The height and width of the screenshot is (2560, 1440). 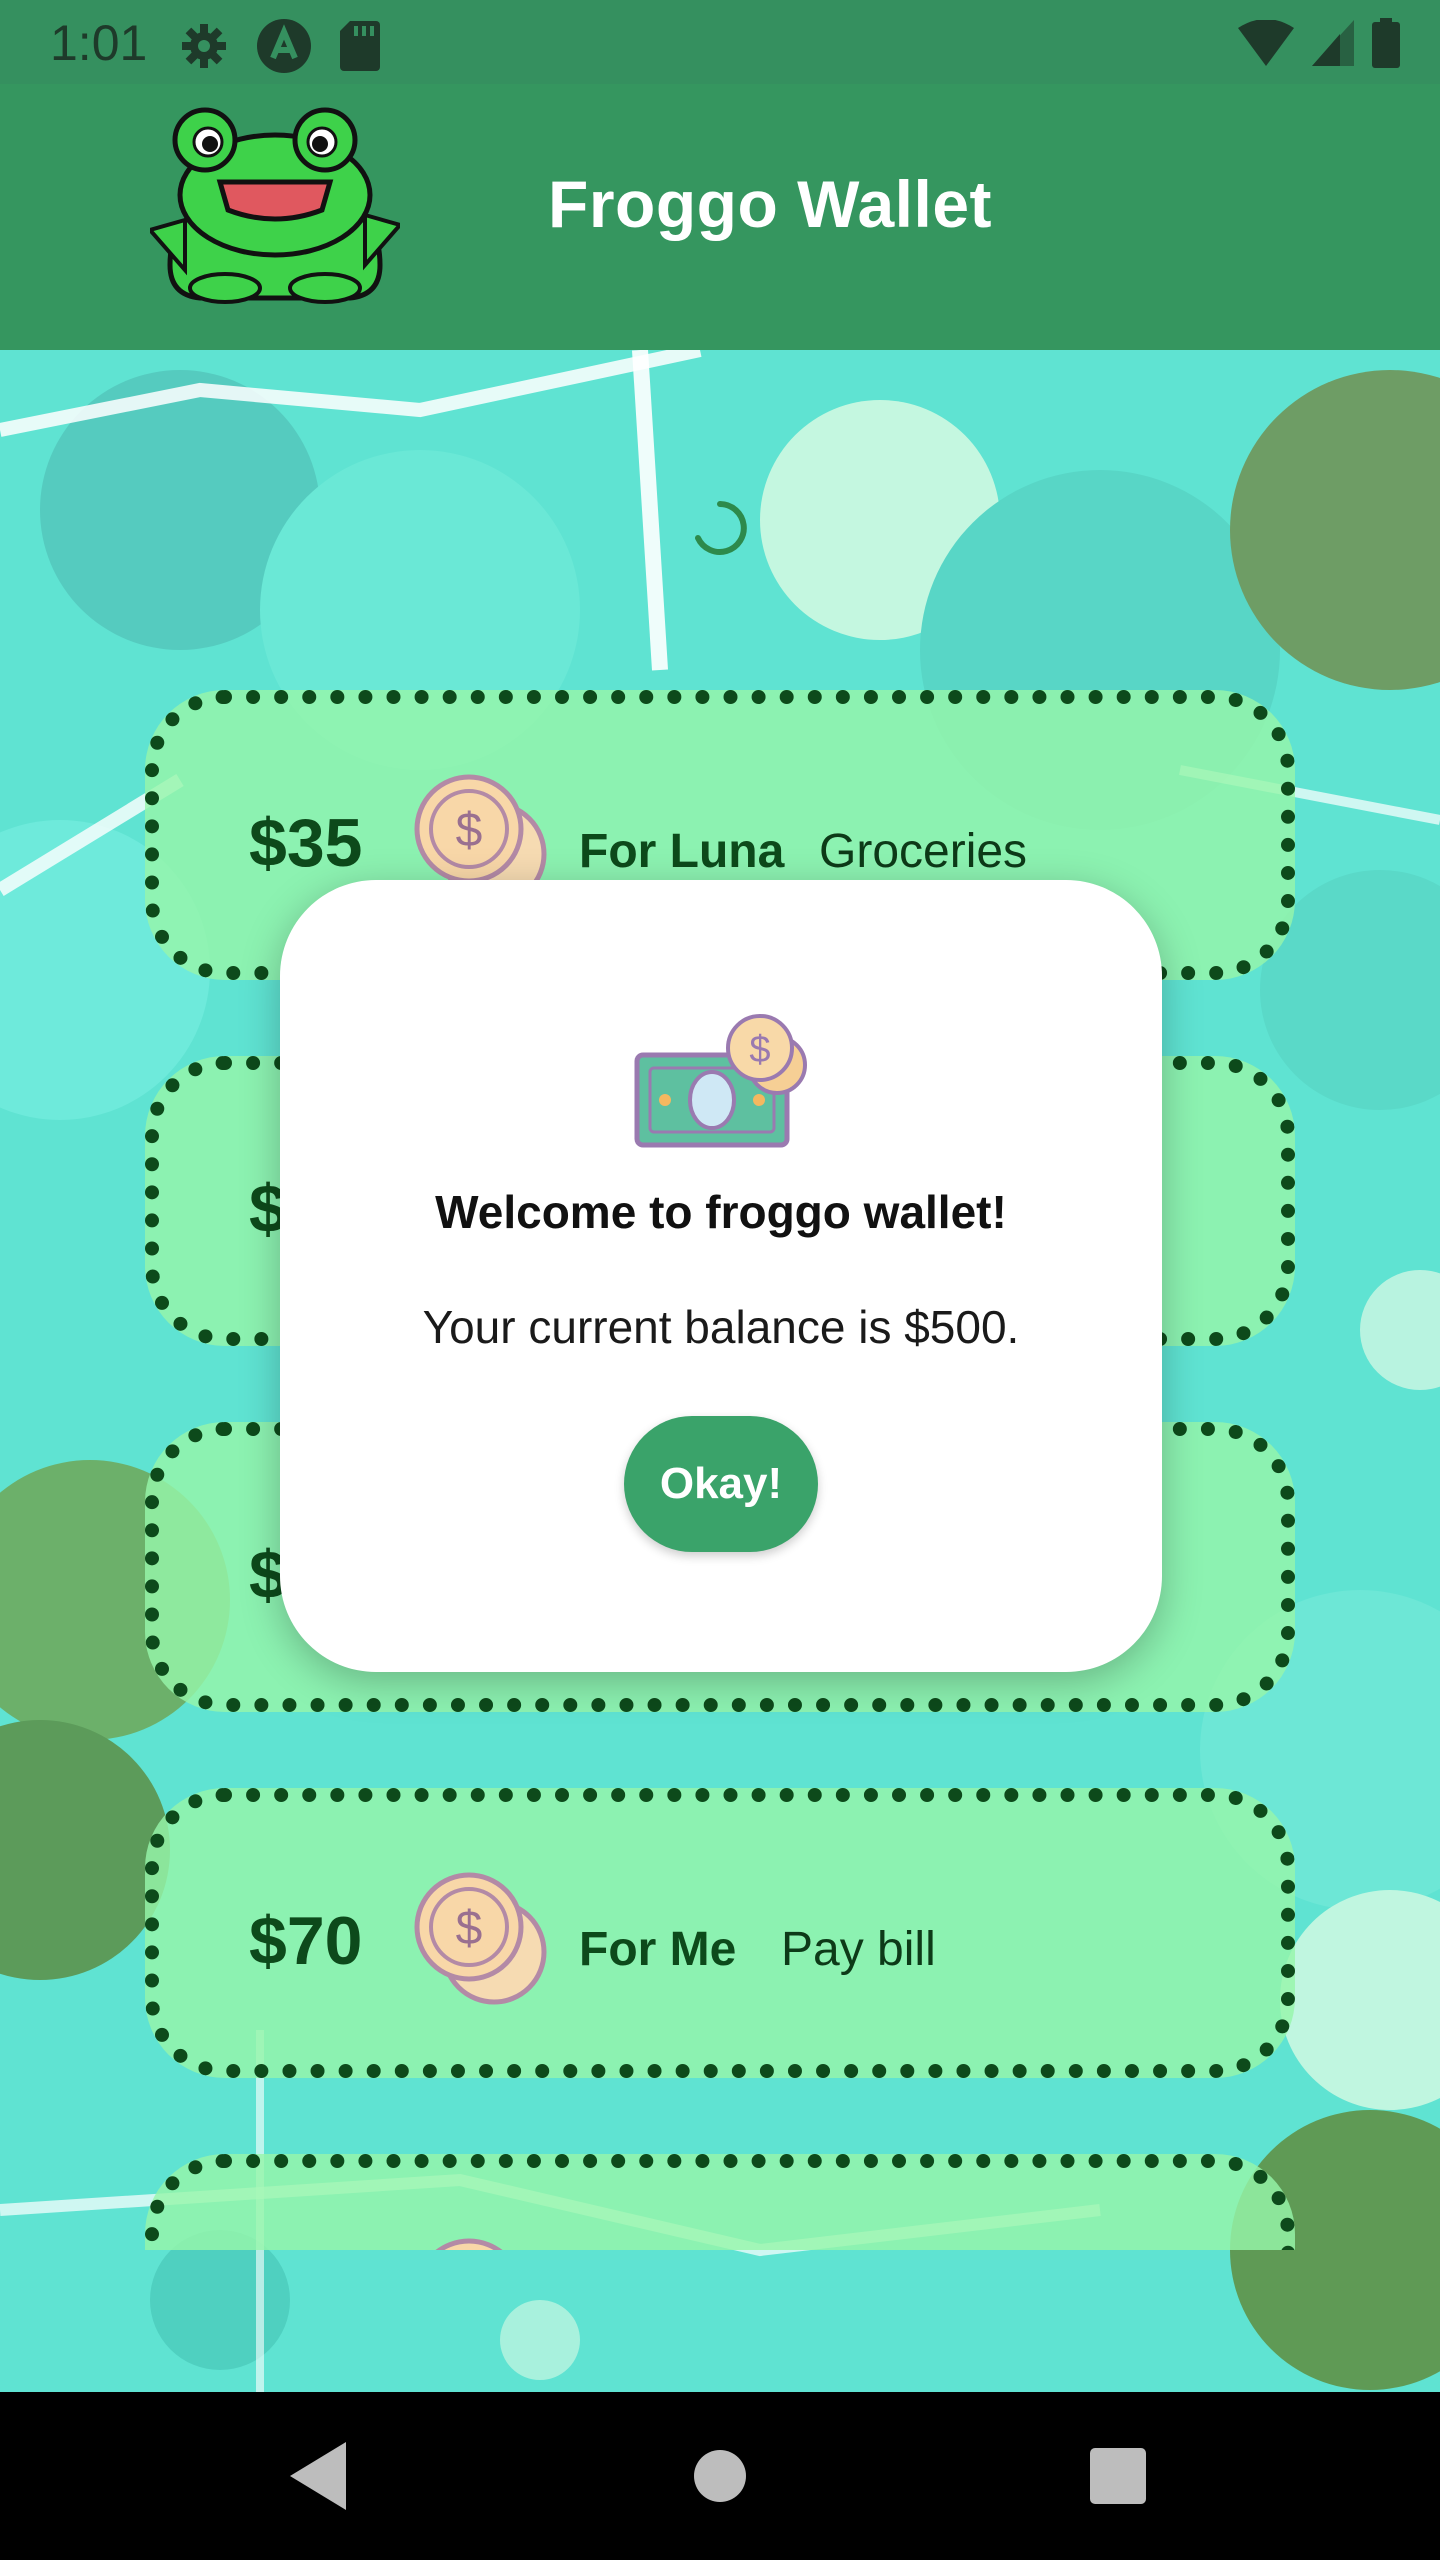 What do you see at coordinates (306, 843) in the screenshot?
I see `transaction-amount: $35` at bounding box center [306, 843].